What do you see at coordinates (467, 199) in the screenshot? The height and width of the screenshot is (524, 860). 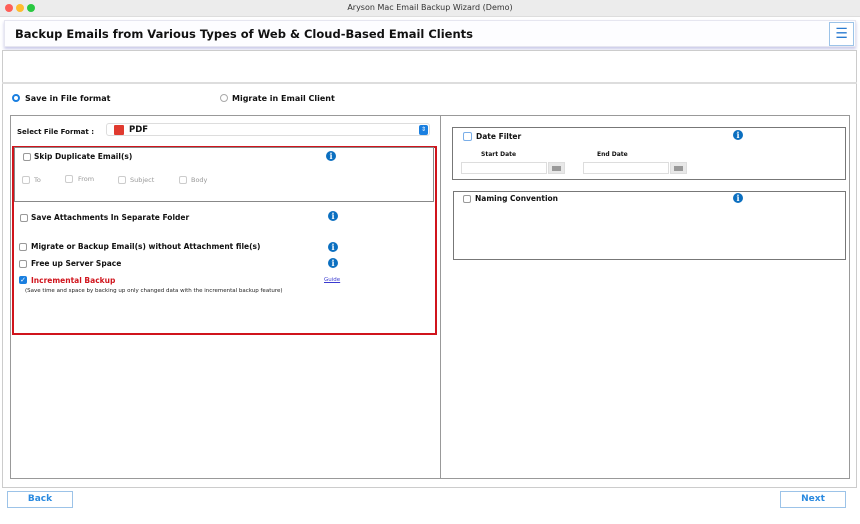 I see `naming-convention-checkbox` at bounding box center [467, 199].